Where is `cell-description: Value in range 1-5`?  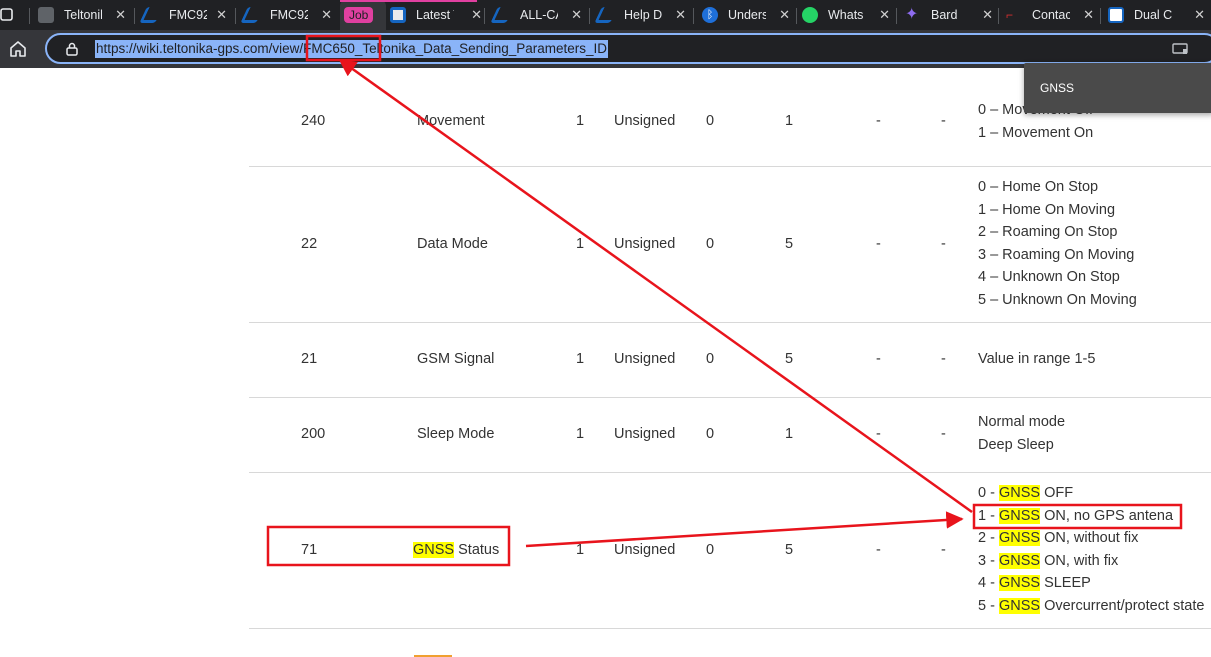 cell-description: Value in range 1-5 is located at coordinates (1036, 359).